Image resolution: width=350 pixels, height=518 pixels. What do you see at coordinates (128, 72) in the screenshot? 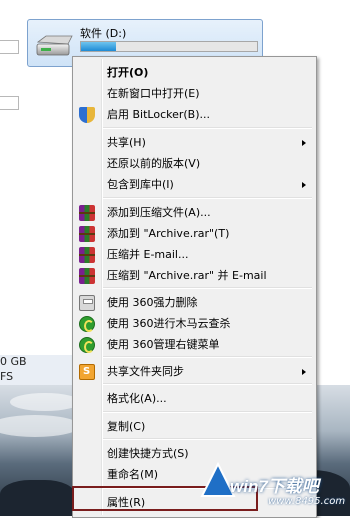
I see `menu-item-label: 打开(O)` at bounding box center [128, 72].